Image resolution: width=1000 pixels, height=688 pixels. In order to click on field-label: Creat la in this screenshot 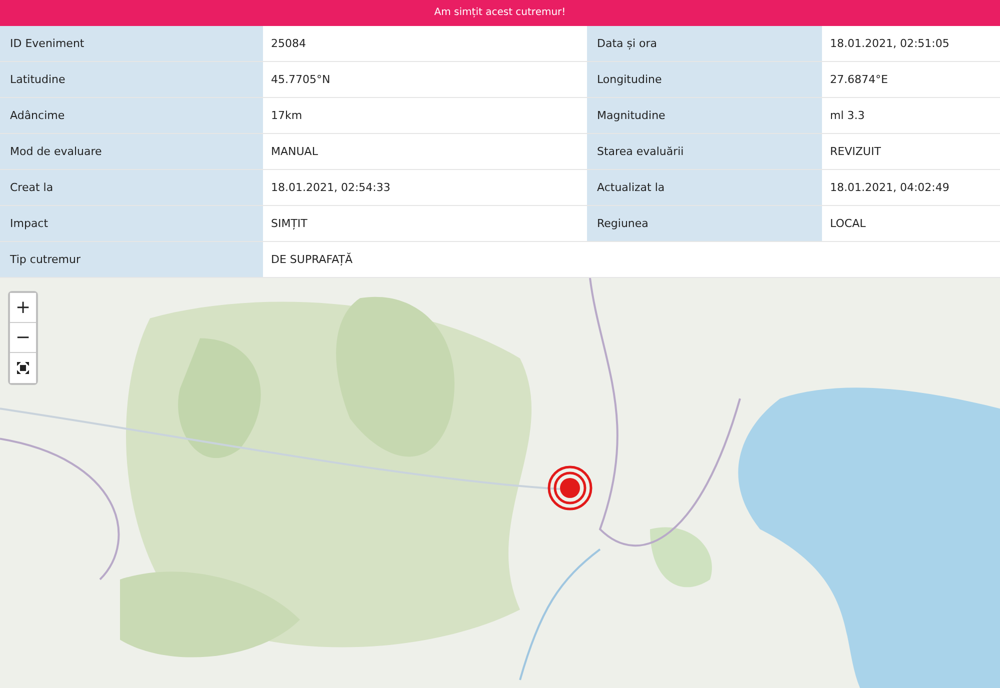, I will do `click(131, 188)`.